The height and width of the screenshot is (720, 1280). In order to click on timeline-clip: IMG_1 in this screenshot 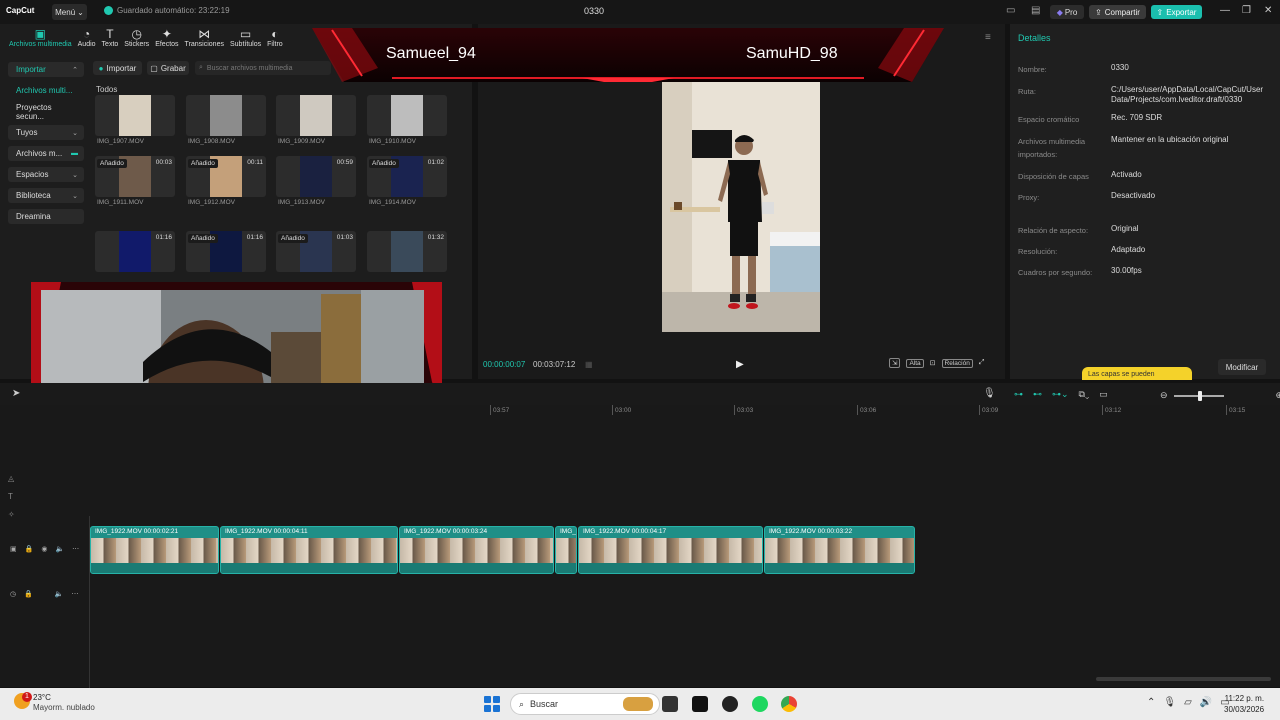, I will do `click(566, 550)`.